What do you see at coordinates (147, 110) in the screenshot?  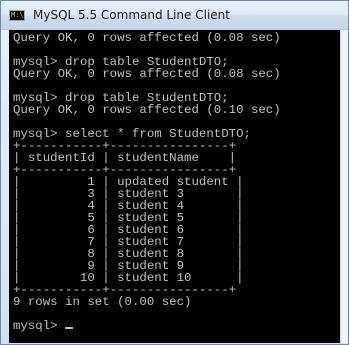 I see `console-line: Query OK, 0 rows affected (0.10 sec)` at bounding box center [147, 110].